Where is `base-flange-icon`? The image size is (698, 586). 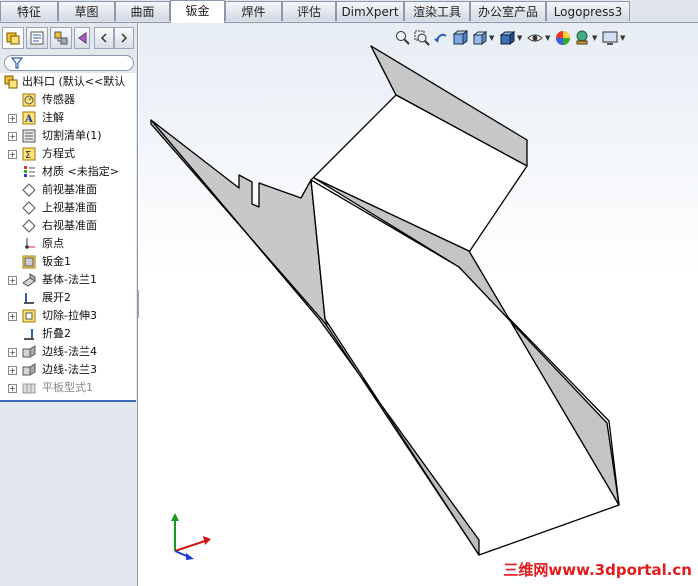
base-flange-icon is located at coordinates (29, 280).